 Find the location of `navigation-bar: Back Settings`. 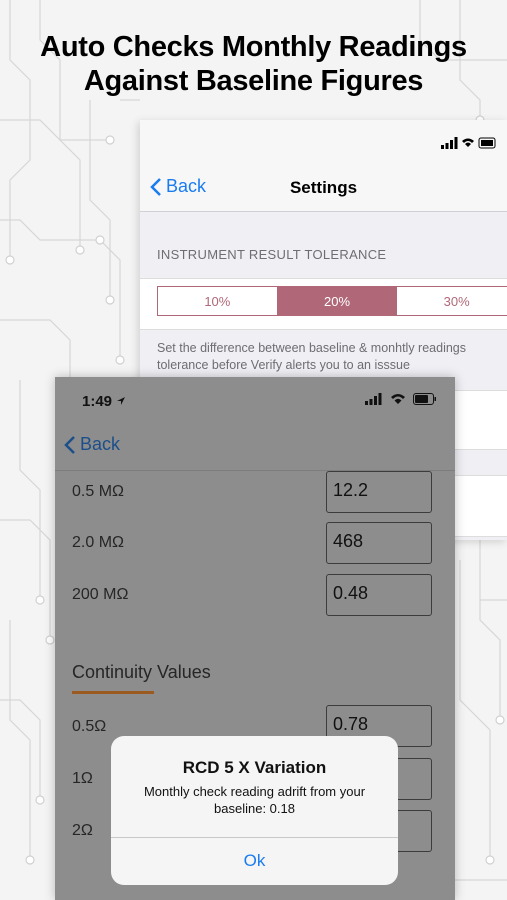

navigation-bar: Back Settings is located at coordinates (323, 188).